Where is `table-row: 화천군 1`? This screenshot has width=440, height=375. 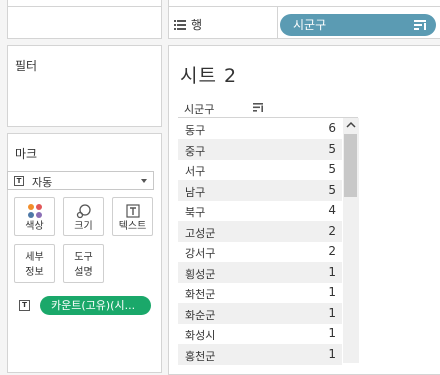 table-row: 화천군 1 is located at coordinates (260, 292).